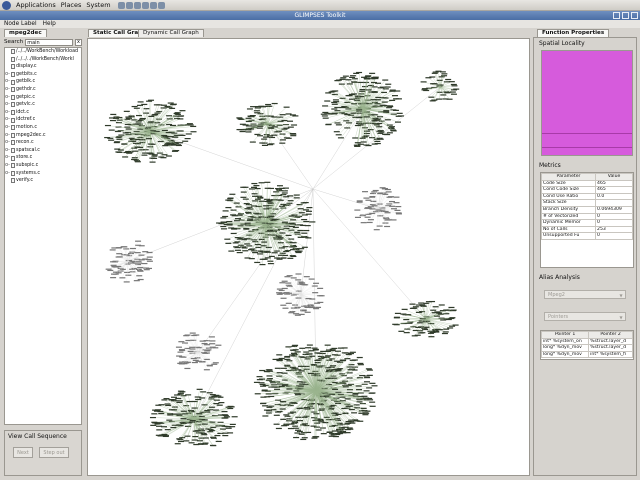 This screenshot has width=640, height=480. What do you see at coordinates (43, 120) in the screenshot?
I see `tree-item: o-idctref.c` at bounding box center [43, 120].